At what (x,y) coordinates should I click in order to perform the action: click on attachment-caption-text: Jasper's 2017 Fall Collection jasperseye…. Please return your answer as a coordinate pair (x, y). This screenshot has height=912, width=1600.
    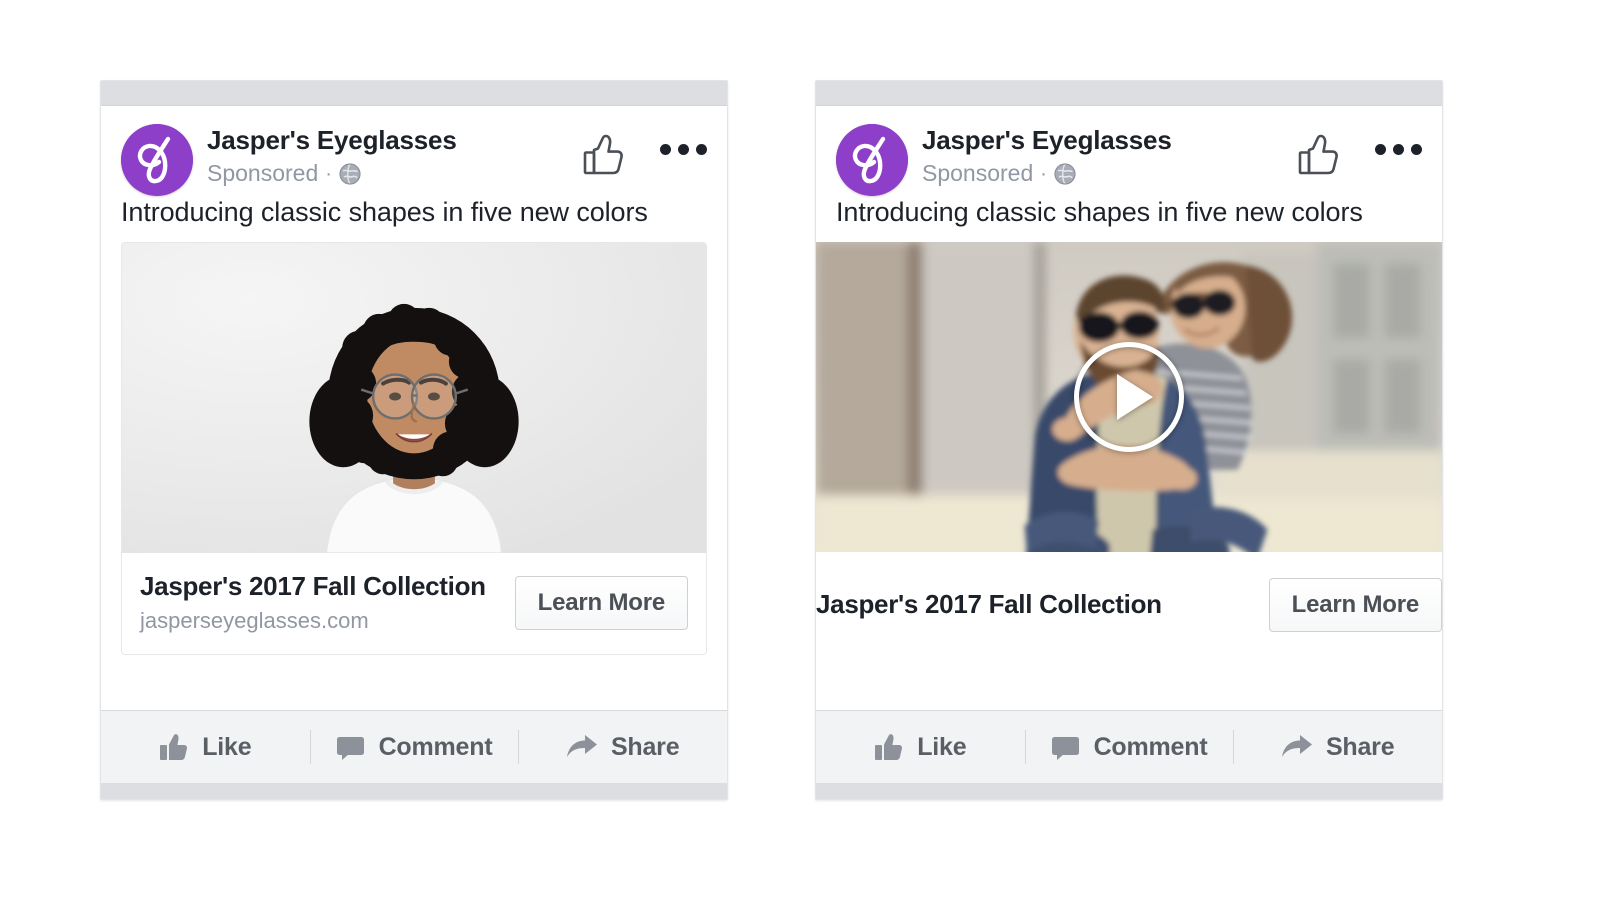
    Looking at the image, I should click on (313, 603).